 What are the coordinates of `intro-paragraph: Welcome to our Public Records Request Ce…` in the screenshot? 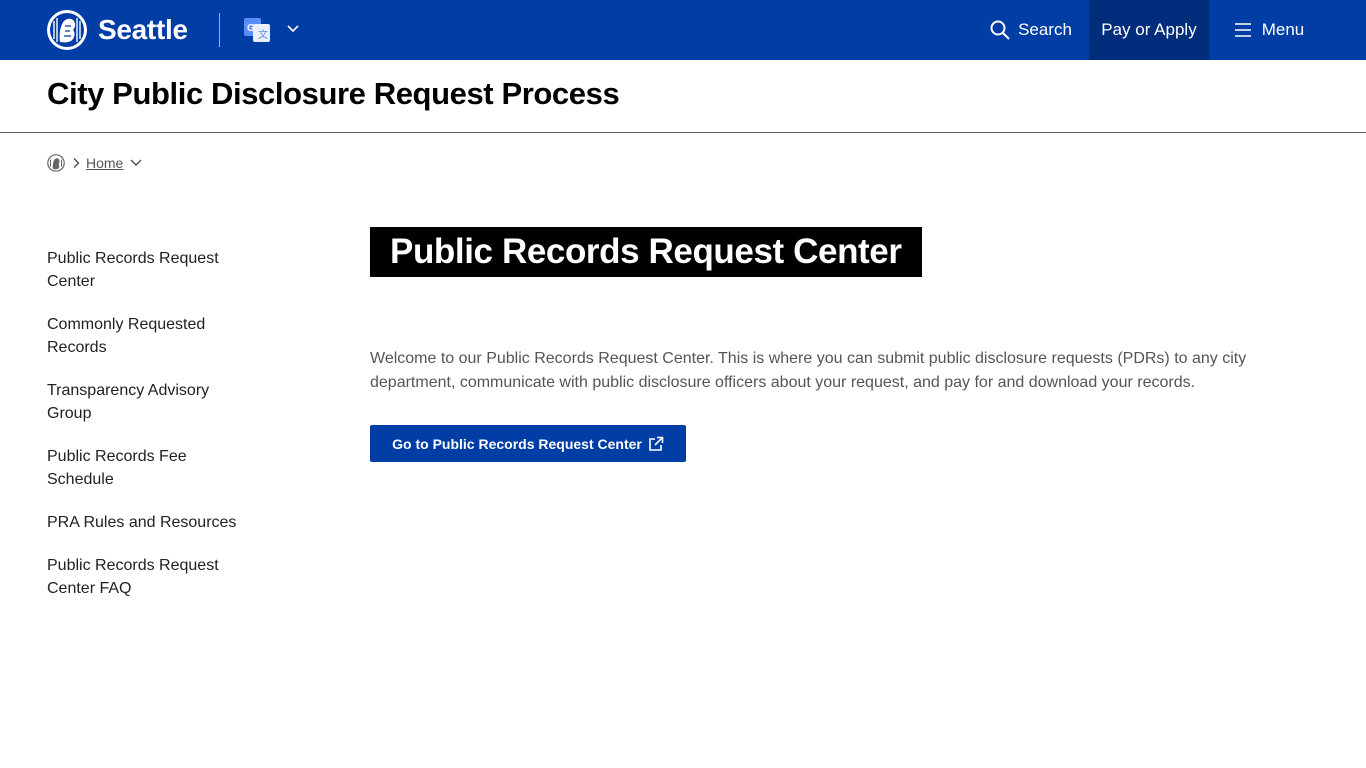 It's located at (808, 370).